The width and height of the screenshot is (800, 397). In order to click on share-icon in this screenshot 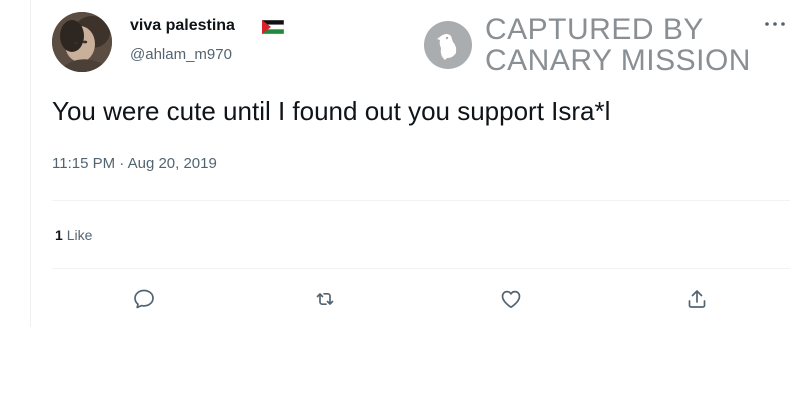, I will do `click(697, 299)`.